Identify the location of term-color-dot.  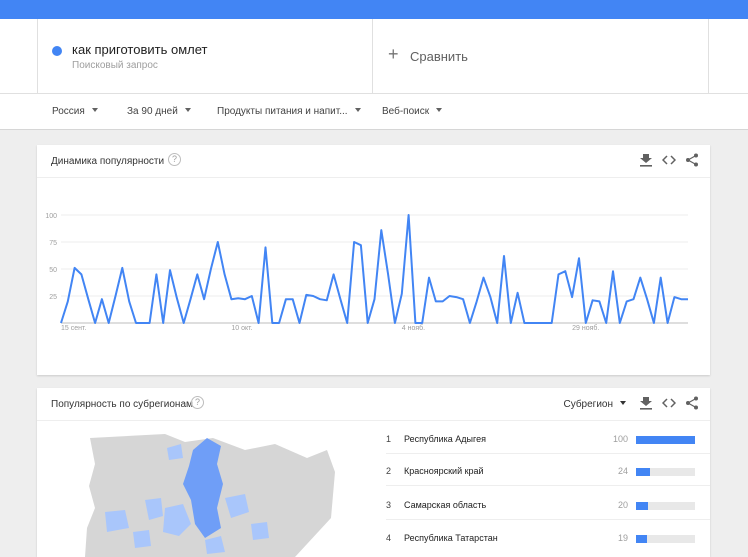
(57, 51).